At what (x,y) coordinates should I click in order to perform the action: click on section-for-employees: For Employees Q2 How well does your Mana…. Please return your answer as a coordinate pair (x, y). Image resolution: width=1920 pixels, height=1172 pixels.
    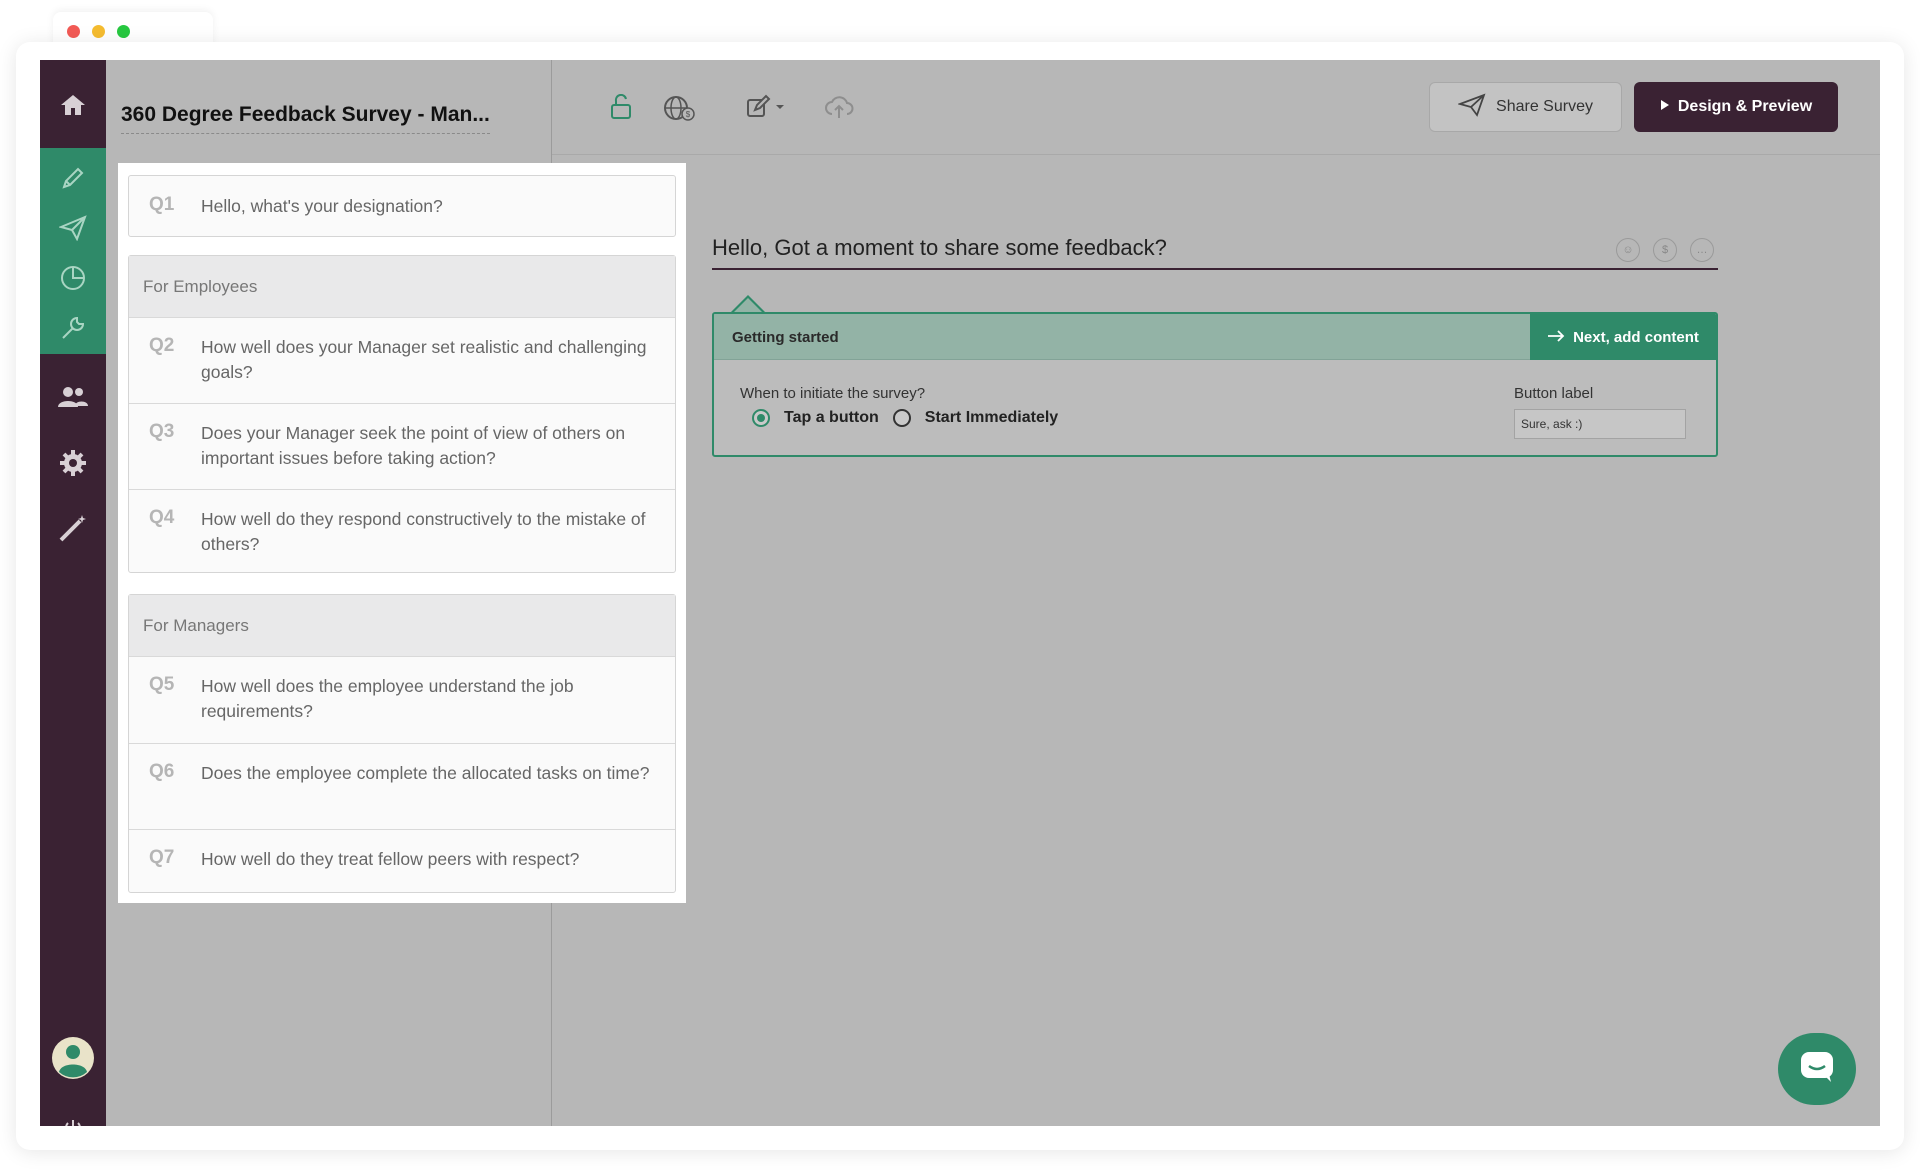
    Looking at the image, I should click on (402, 414).